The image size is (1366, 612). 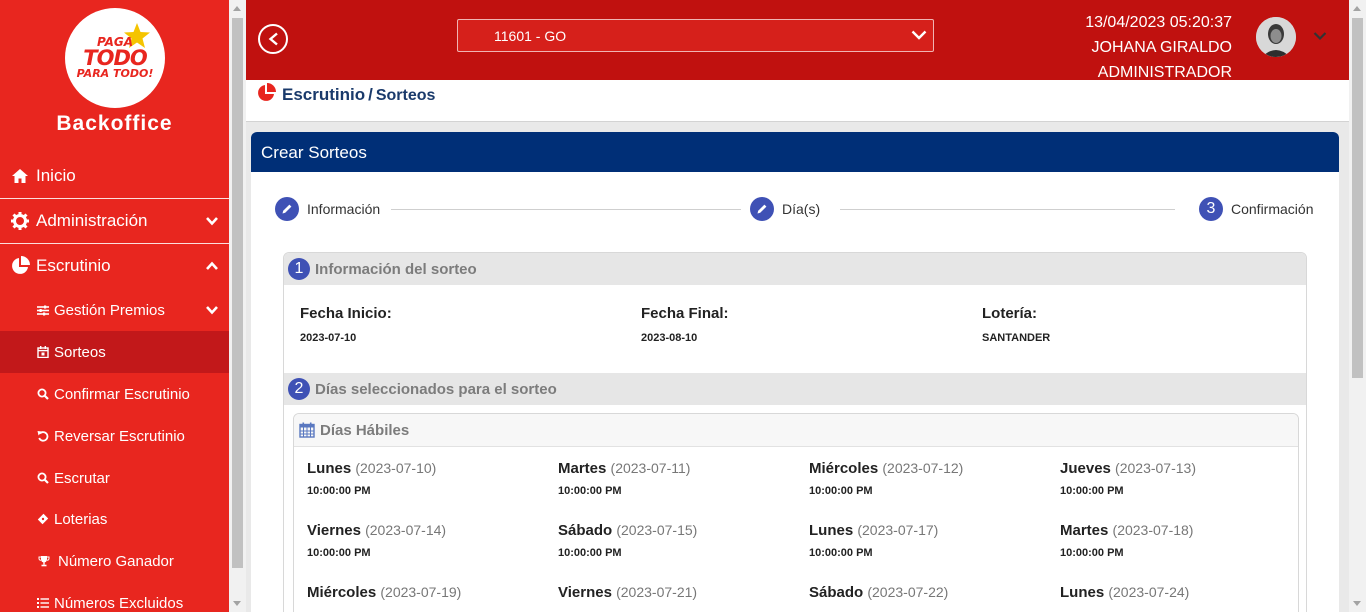 I want to click on section-title: Información del sorteo, so click(x=396, y=269).